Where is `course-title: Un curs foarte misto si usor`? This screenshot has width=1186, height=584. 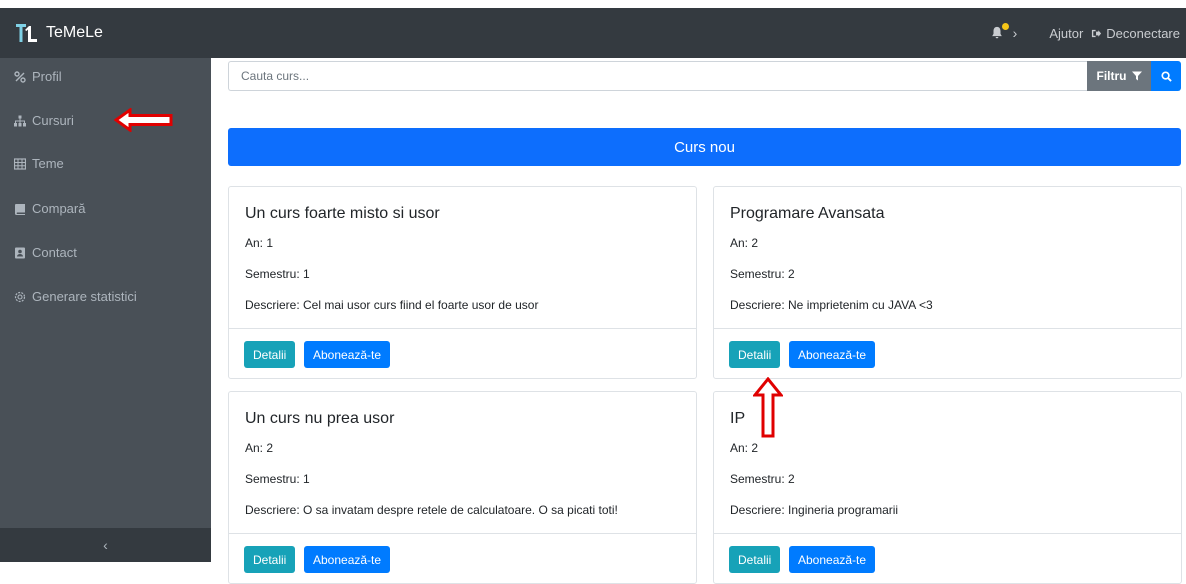 course-title: Un curs foarte misto si usor is located at coordinates (342, 213).